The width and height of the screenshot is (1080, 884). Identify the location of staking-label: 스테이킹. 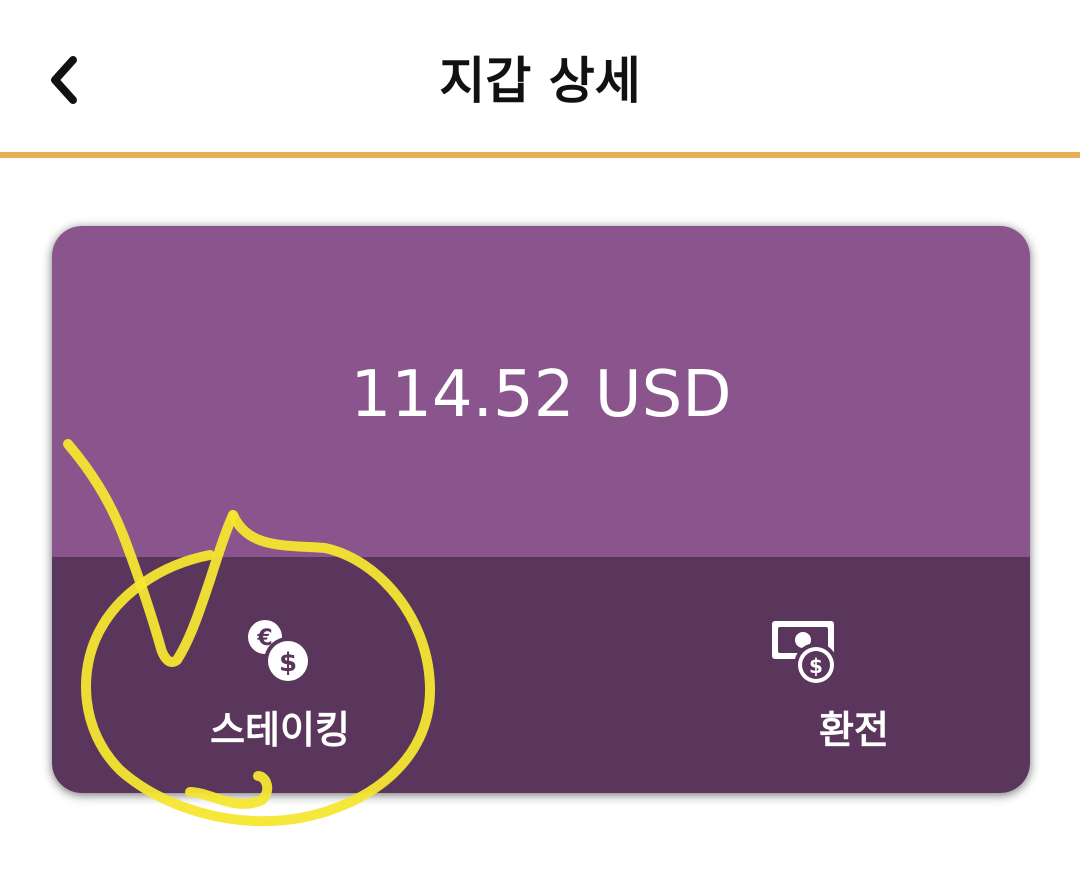
(280, 730).